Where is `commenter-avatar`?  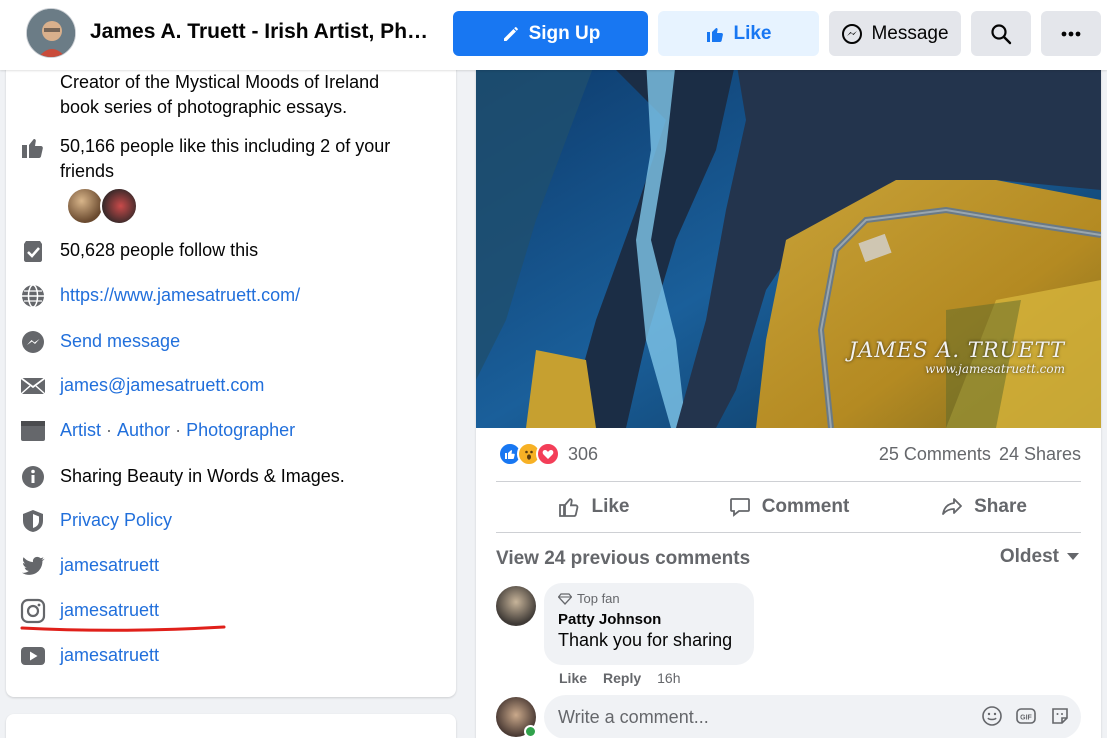 commenter-avatar is located at coordinates (516, 606).